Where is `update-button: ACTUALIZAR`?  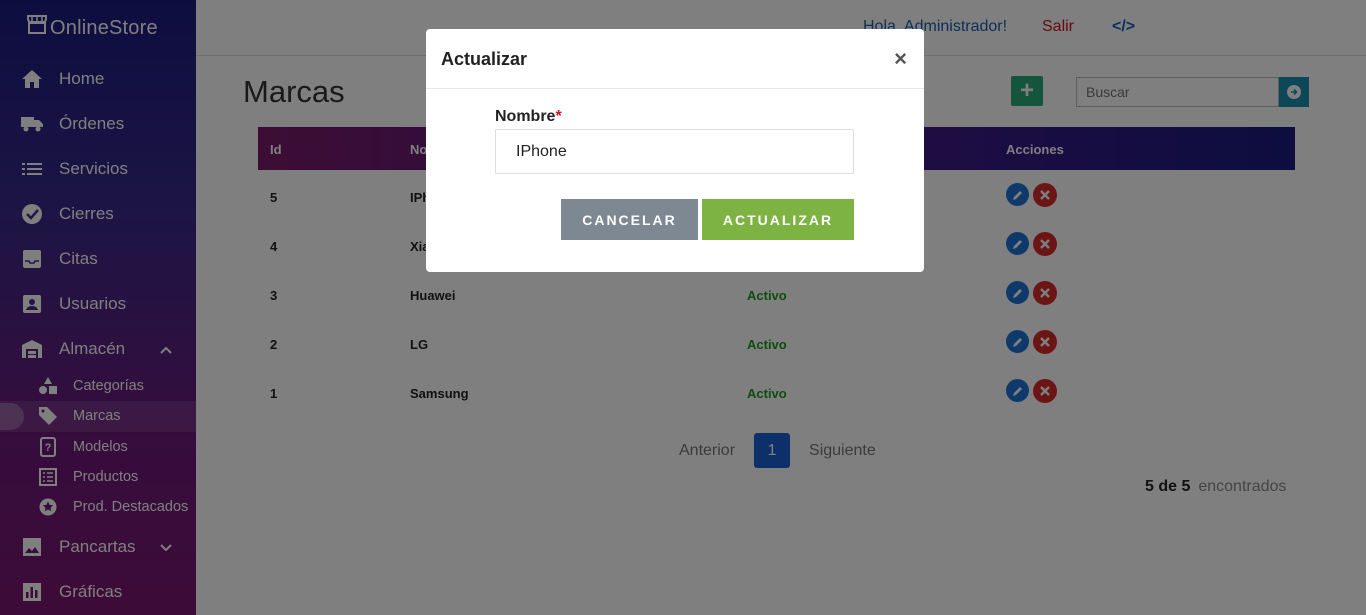
update-button: ACTUALIZAR is located at coordinates (778, 219).